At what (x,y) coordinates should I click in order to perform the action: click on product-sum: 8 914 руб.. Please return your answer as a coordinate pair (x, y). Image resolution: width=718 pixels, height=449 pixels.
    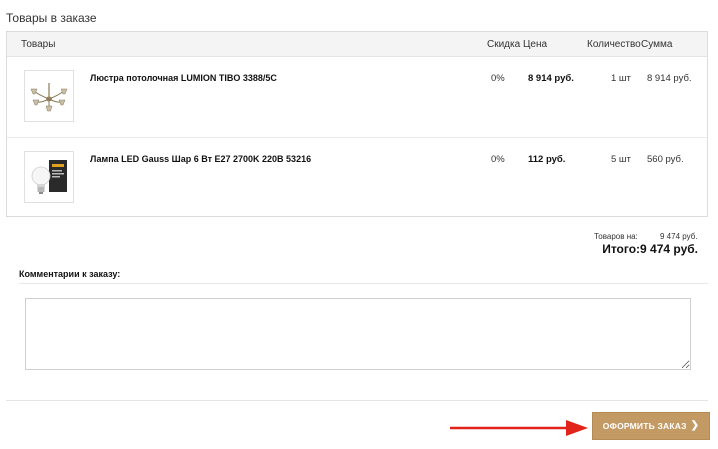
    Looking at the image, I should click on (669, 78).